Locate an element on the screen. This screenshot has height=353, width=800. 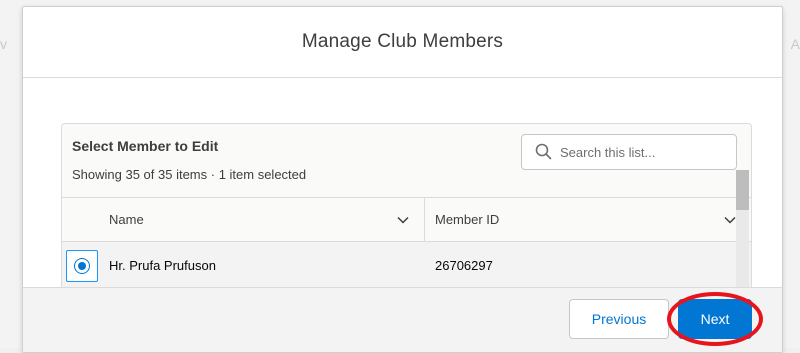
previous-button: Previous is located at coordinates (619, 319).